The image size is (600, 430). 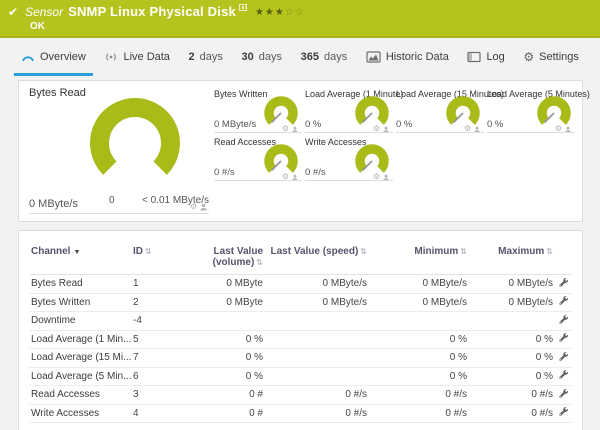 What do you see at coordinates (119, 151) in the screenshot?
I see `primary-gauge-bytes-read: Bytes Read 0 MByte/s 0 < 0.01 MByte/s ⚙` at bounding box center [119, 151].